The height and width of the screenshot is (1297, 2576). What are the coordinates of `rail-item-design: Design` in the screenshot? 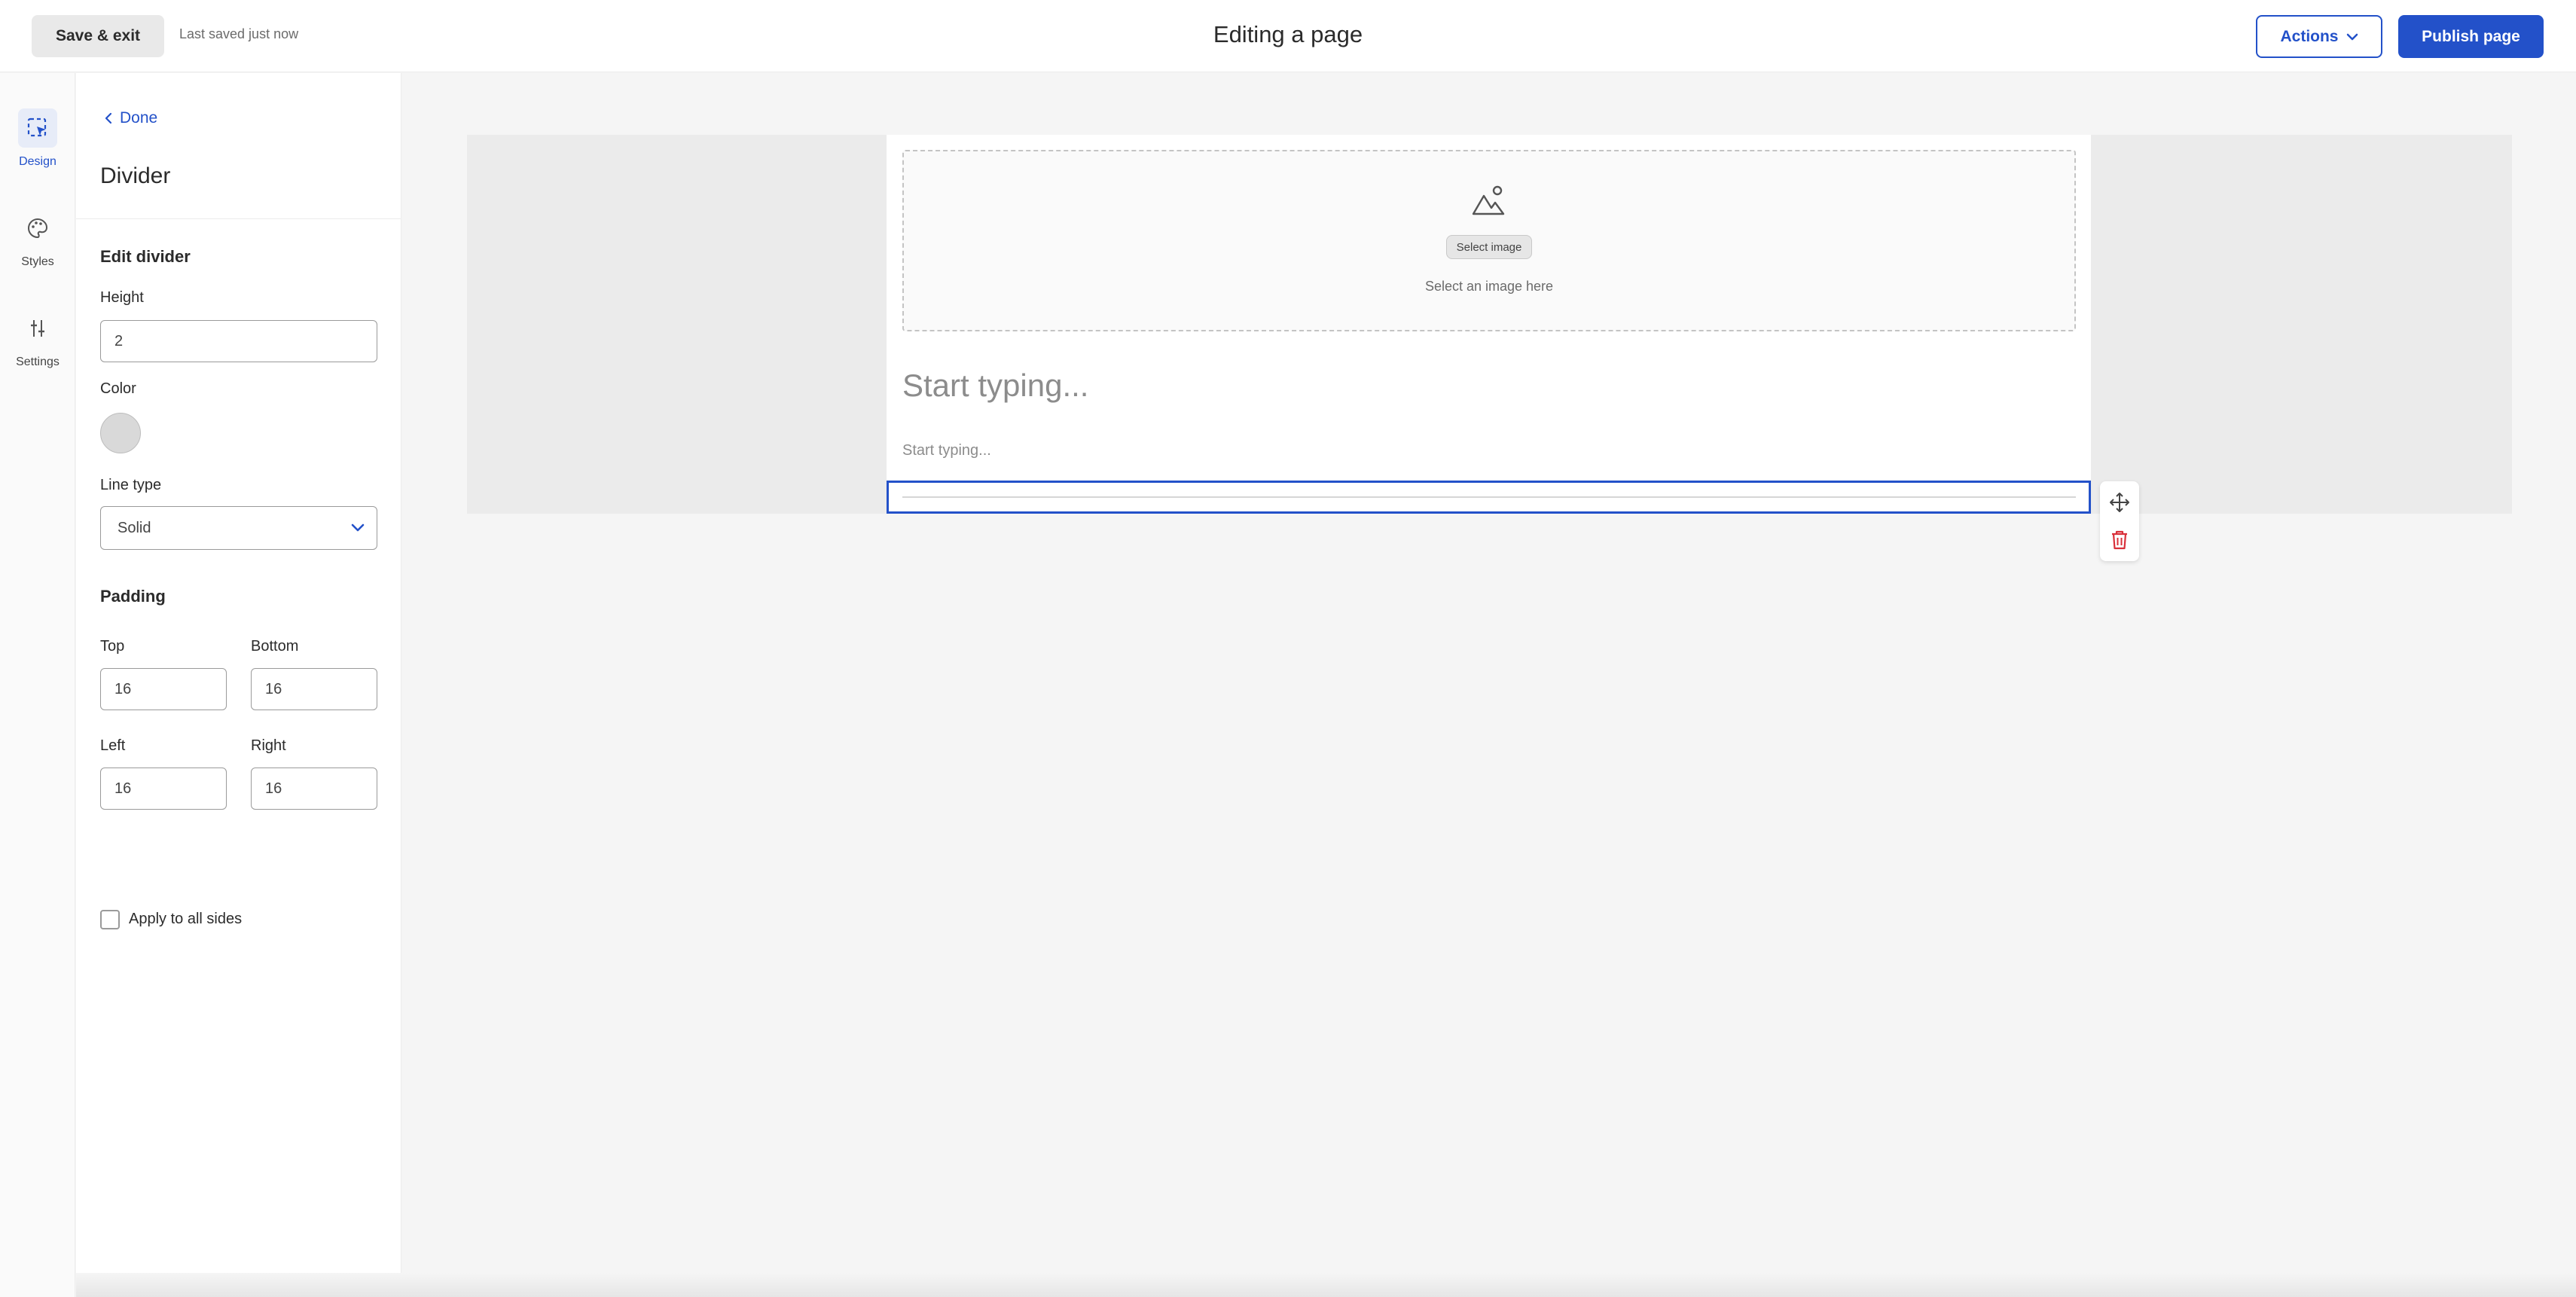 It's located at (37, 138).